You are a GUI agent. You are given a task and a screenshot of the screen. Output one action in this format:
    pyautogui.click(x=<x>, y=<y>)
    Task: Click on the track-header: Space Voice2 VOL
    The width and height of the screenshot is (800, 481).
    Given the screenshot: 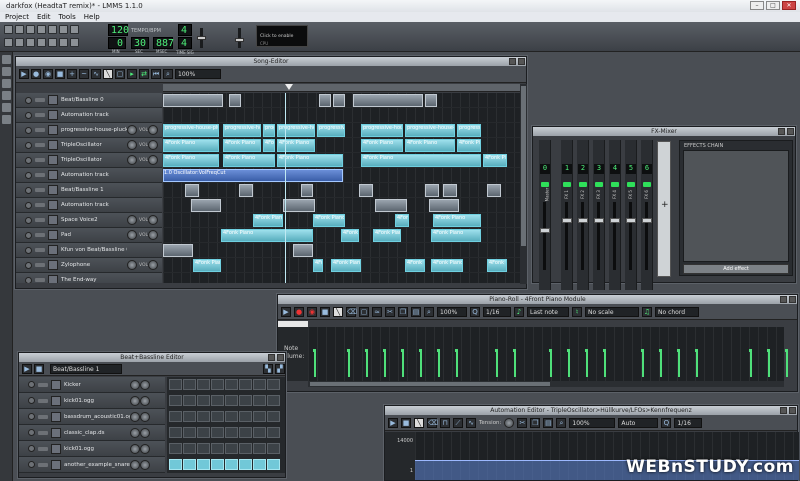 What is the action you would take?
    pyautogui.click(x=89, y=220)
    